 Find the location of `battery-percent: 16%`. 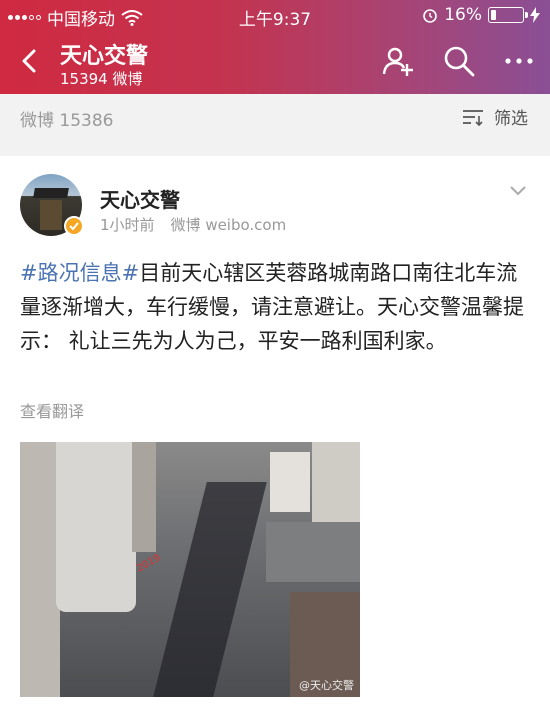

battery-percent: 16% is located at coordinates (463, 15).